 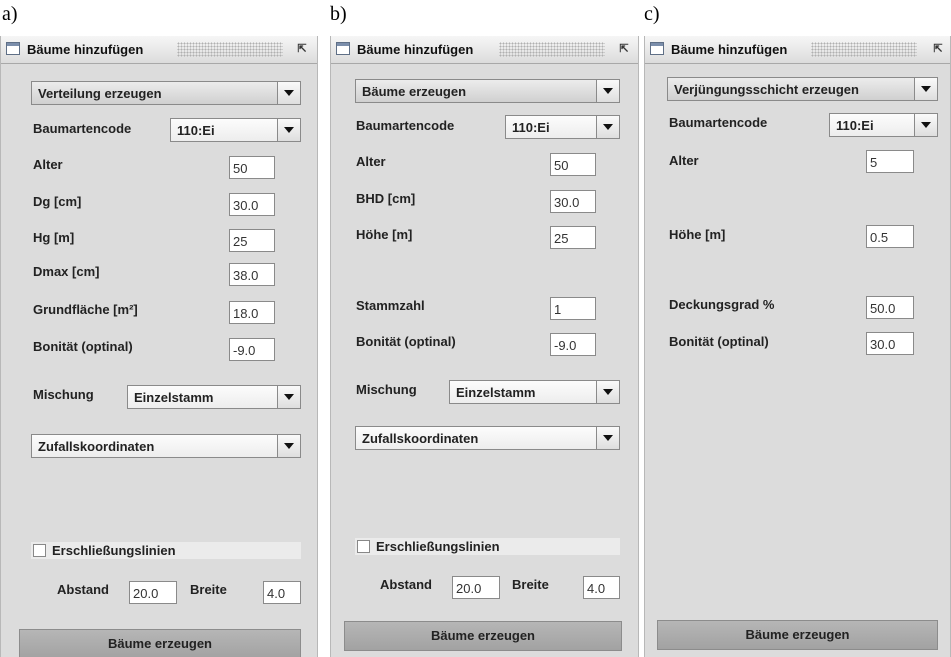 What do you see at coordinates (54, 237) in the screenshot?
I see `field-label-hg: Hg [m]` at bounding box center [54, 237].